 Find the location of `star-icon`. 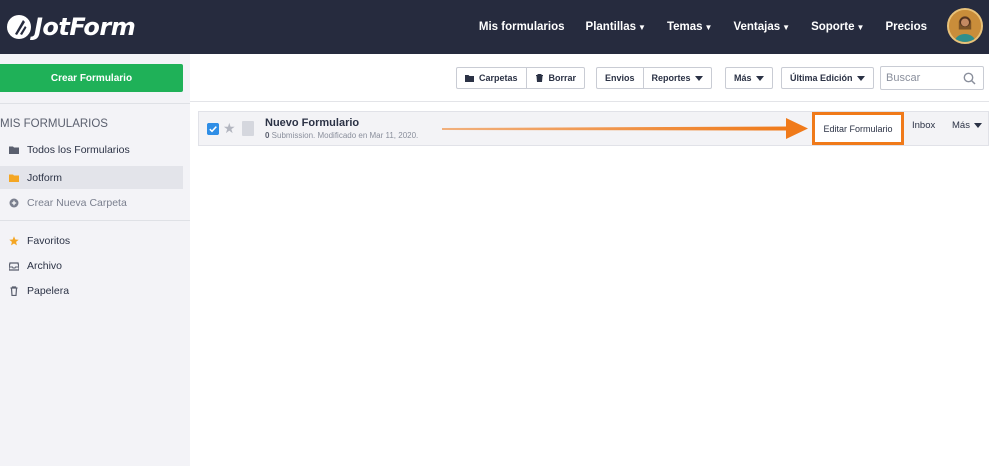

star-icon is located at coordinates (14, 240).